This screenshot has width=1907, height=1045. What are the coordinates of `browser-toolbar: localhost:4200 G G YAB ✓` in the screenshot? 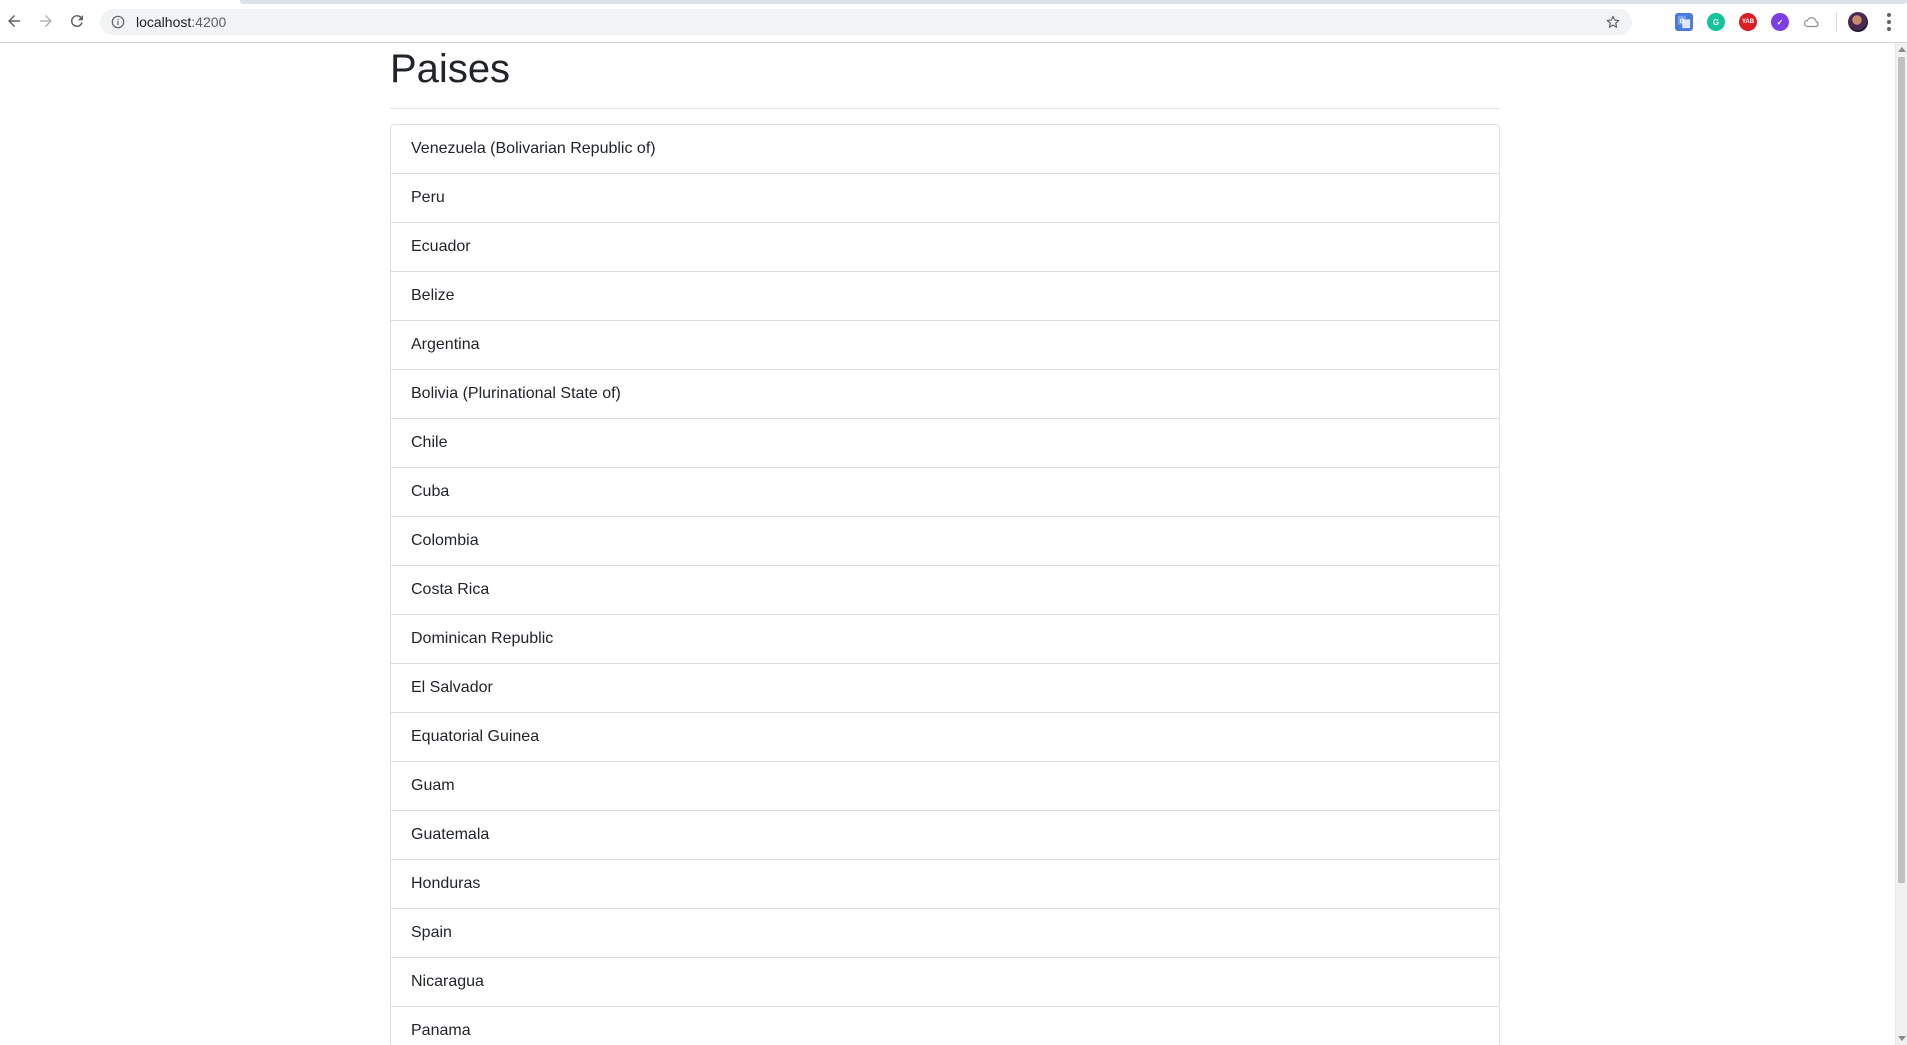 It's located at (953, 21).